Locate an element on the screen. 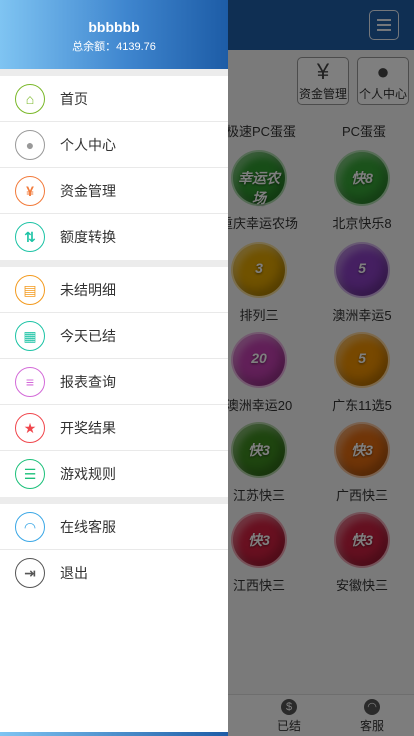 The width and height of the screenshot is (414, 736). menu-item-online-service: ◠ 在线客服 is located at coordinates (114, 527).